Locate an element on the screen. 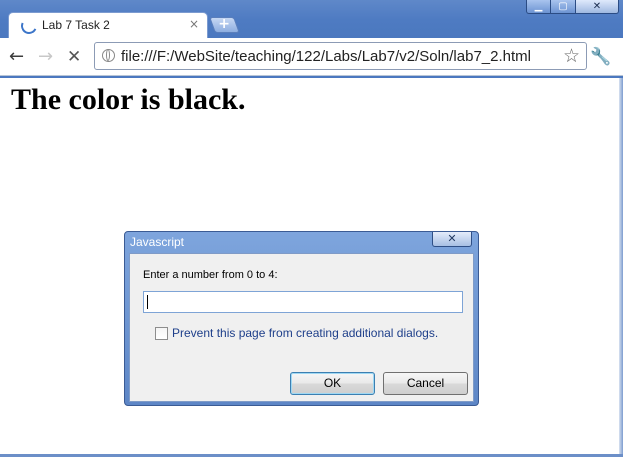 The image size is (623, 457). text-caret is located at coordinates (147, 302).